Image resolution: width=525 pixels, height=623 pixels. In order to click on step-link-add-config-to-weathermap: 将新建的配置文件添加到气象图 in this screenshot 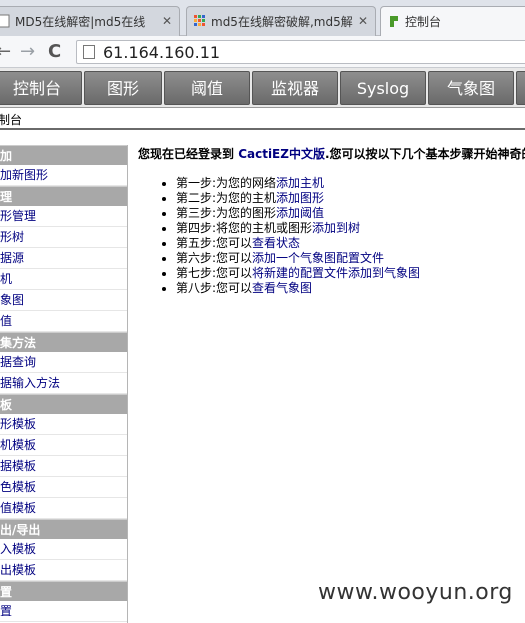, I will do `click(336, 273)`.